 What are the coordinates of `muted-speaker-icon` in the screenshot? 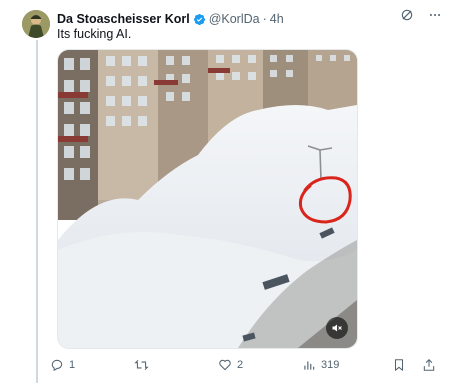 It's located at (337, 328).